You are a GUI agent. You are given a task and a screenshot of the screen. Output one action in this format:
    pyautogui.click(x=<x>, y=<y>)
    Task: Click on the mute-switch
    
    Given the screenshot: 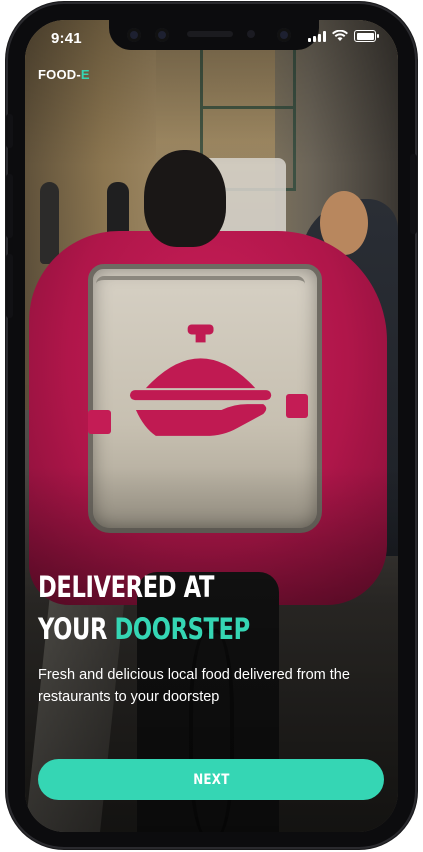 What is the action you would take?
    pyautogui.click(x=9, y=131)
    